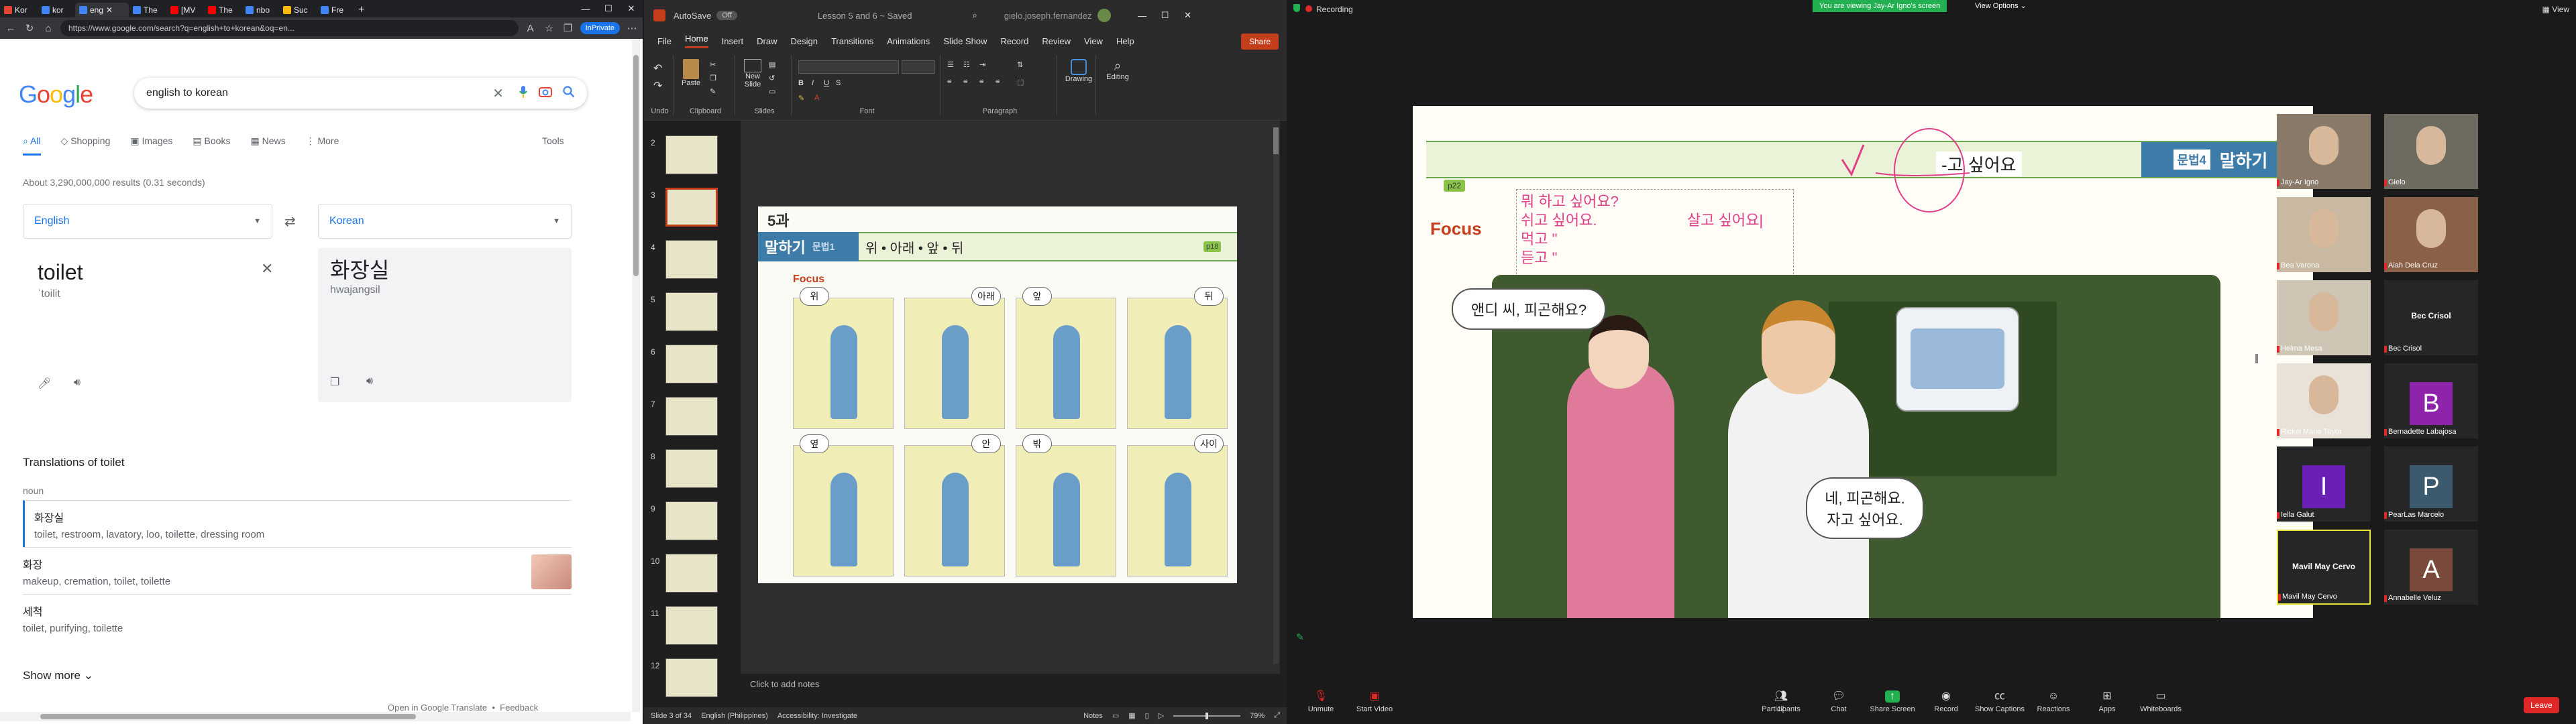 The image size is (2576, 724). Describe the element at coordinates (632, 28) in the screenshot. I see `more-icon: ⋯` at that location.